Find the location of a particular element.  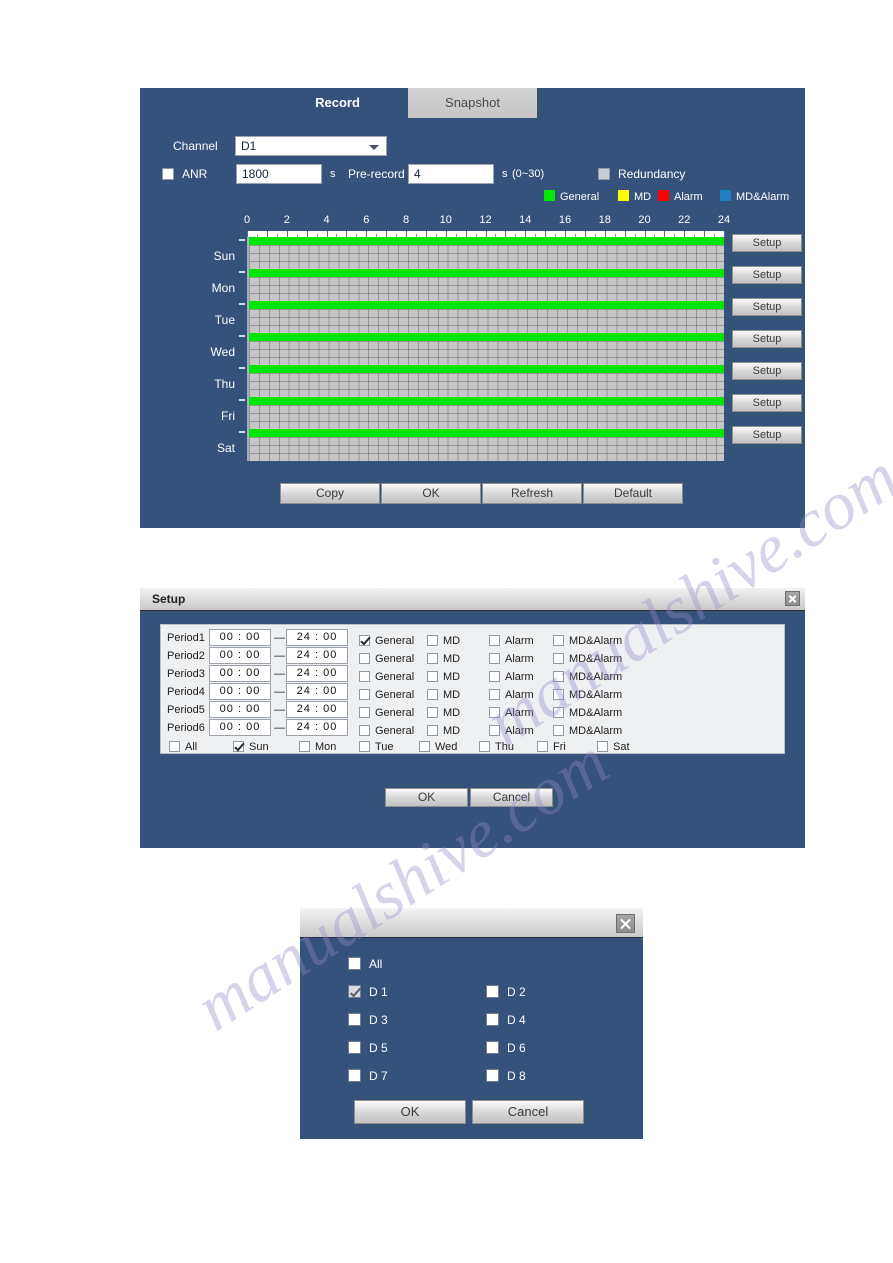

setup-button-fri: Setup is located at coordinates (767, 403).